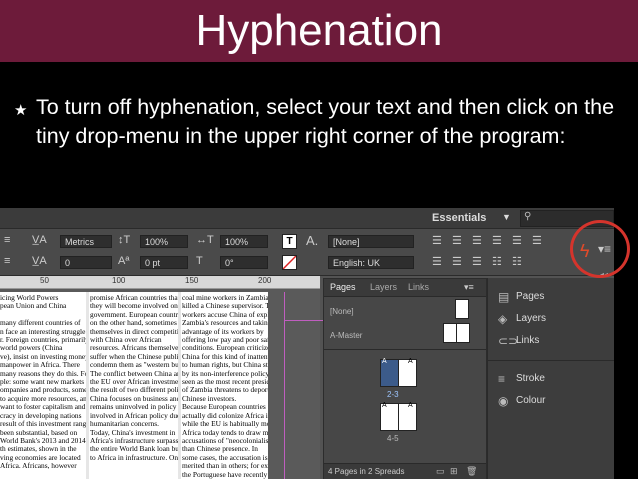 This screenshot has height=479, width=638. What do you see at coordinates (531, 400) in the screenshot?
I see `dock-item-label: Colour` at bounding box center [531, 400].